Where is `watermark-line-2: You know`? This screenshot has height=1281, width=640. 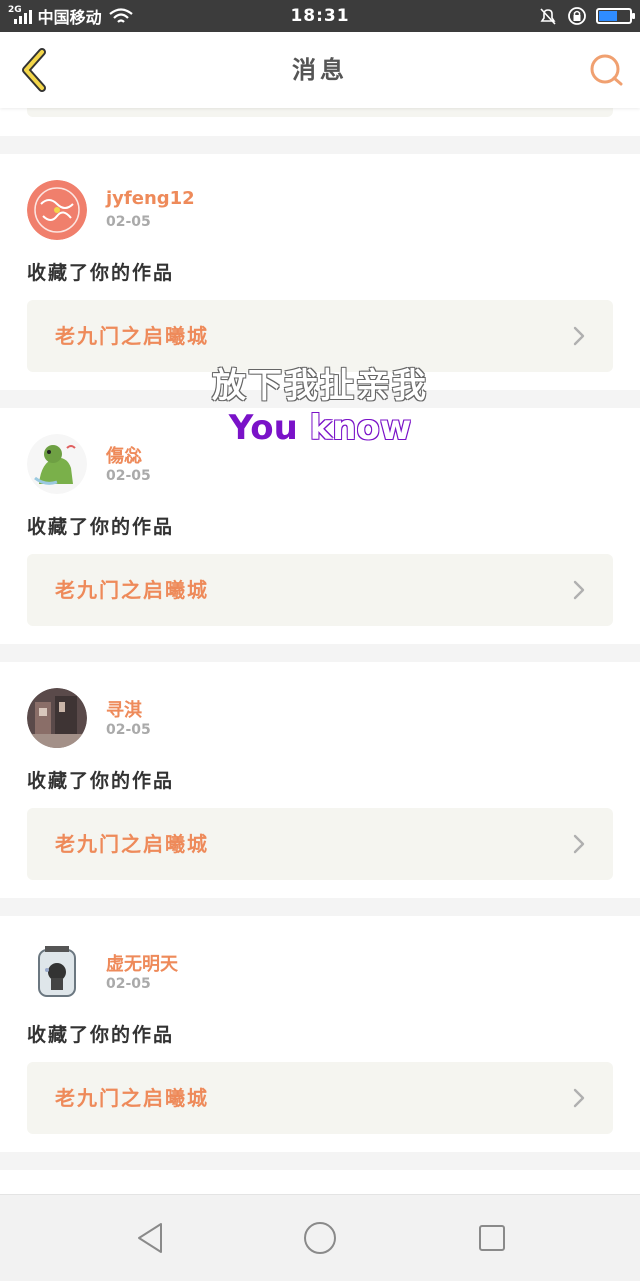
watermark-line-2: You know is located at coordinates (320, 428).